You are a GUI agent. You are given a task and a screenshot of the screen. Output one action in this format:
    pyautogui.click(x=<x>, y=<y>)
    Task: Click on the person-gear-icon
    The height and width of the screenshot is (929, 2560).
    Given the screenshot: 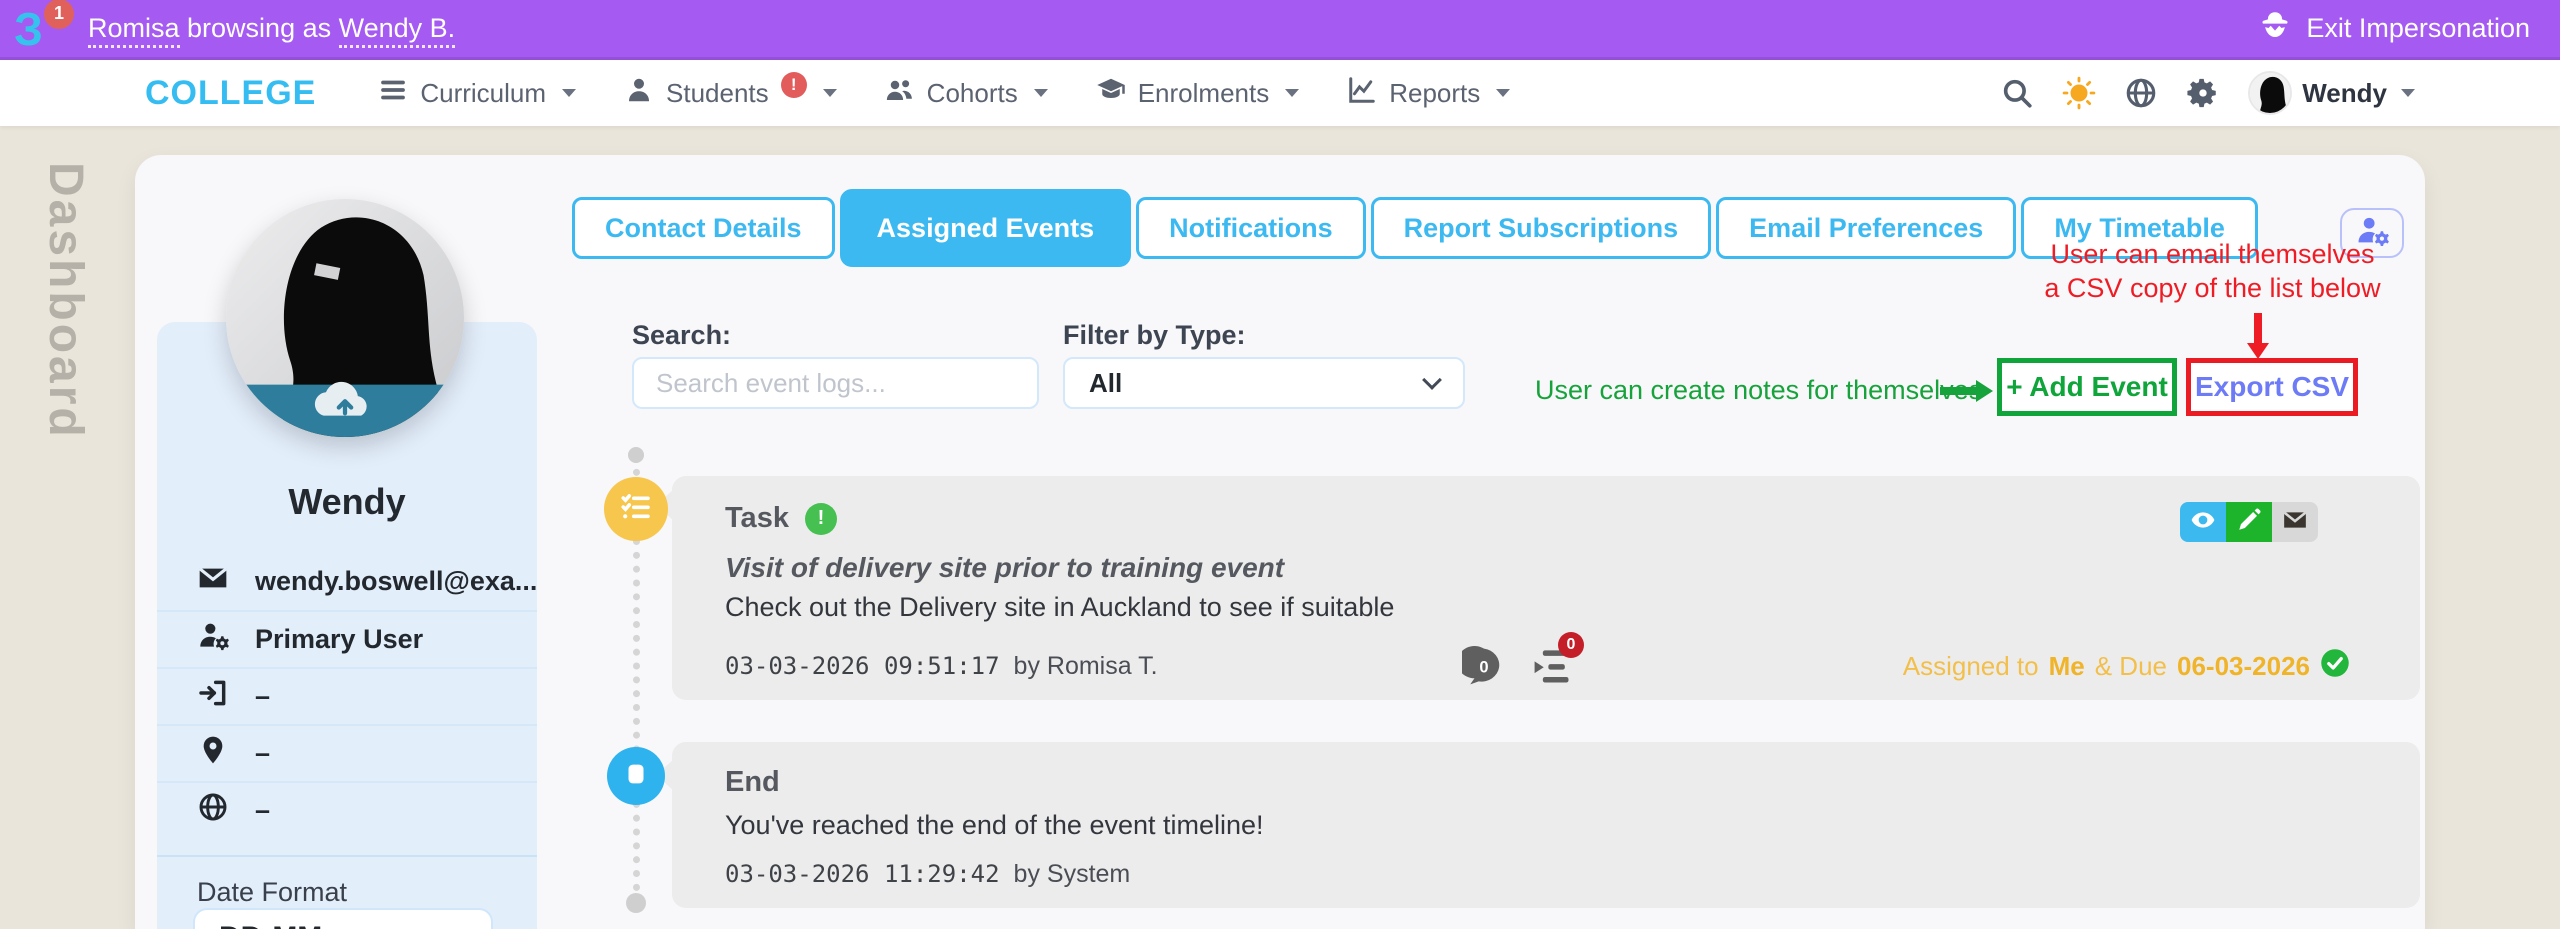 What is the action you would take?
    pyautogui.click(x=213, y=639)
    